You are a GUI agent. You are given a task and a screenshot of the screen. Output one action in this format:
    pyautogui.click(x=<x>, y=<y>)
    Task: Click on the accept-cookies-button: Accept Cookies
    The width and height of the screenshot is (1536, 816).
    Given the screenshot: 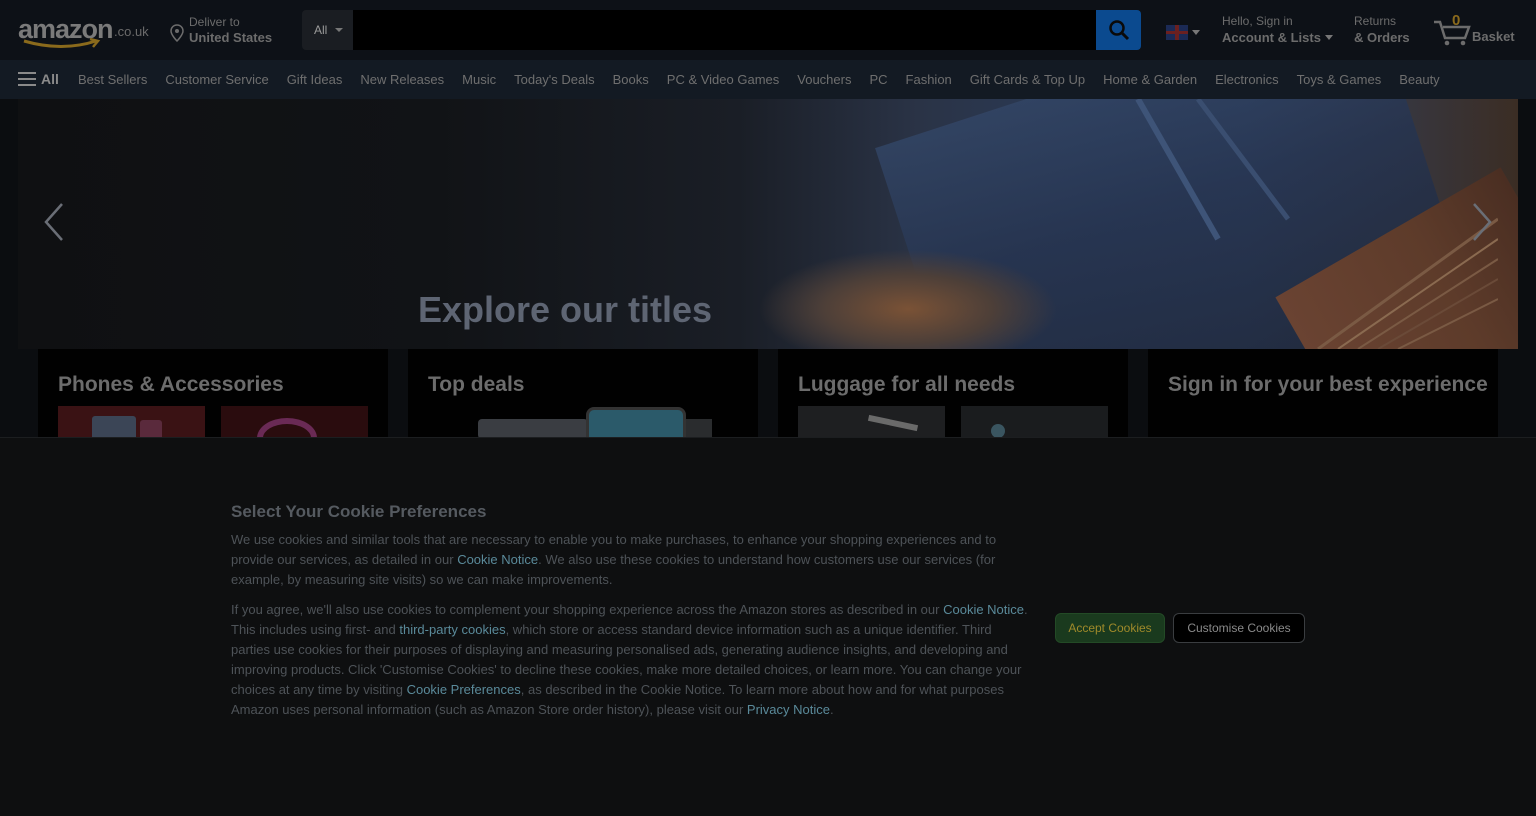 What is the action you would take?
    pyautogui.click(x=1110, y=628)
    